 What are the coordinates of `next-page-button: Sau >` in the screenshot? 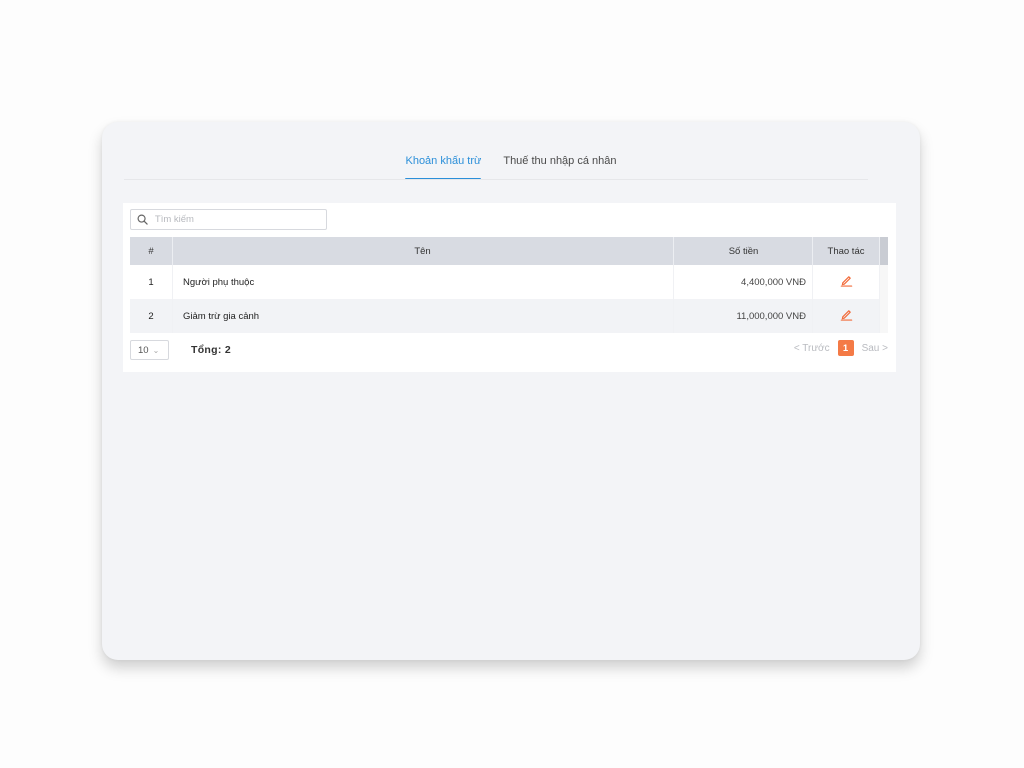 It's located at (875, 348).